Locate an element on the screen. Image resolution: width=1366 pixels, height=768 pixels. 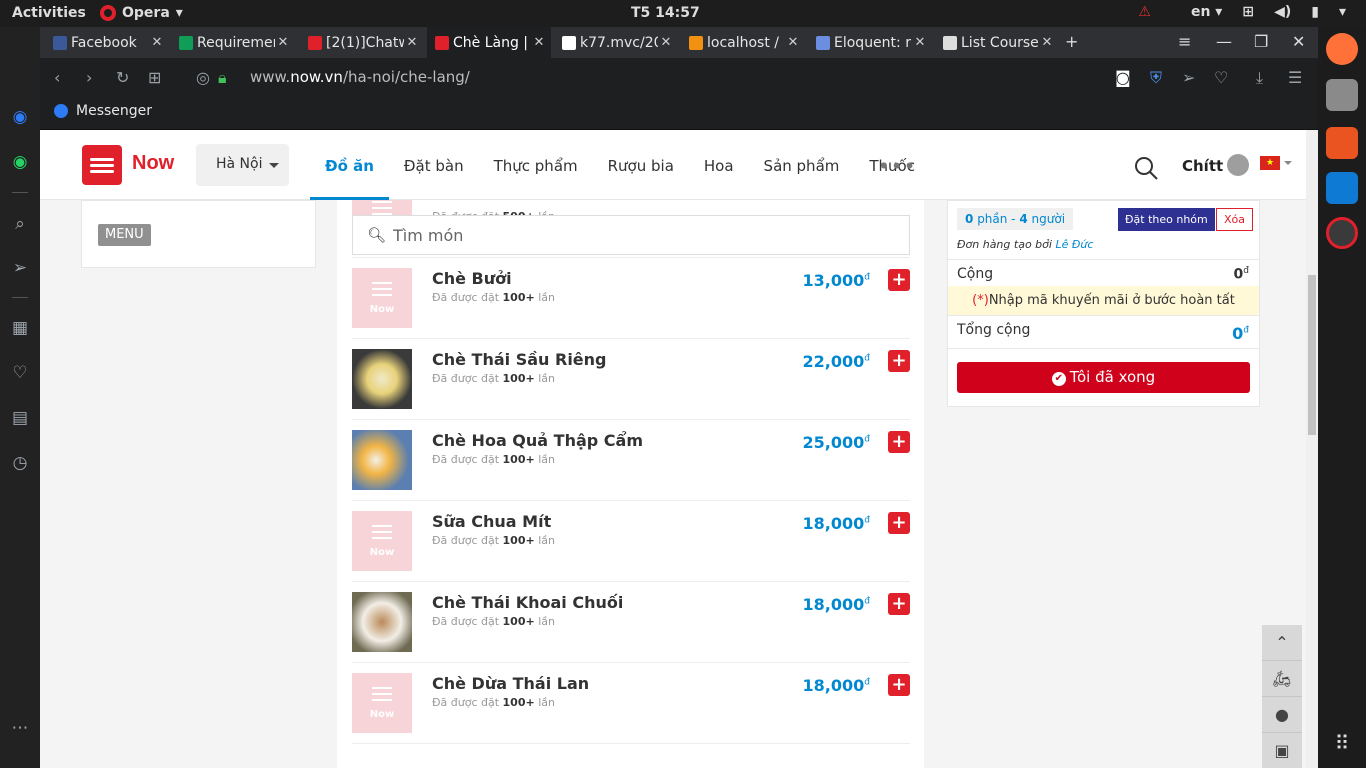
speed-dial-icon: ▦ is located at coordinates (20, 328).